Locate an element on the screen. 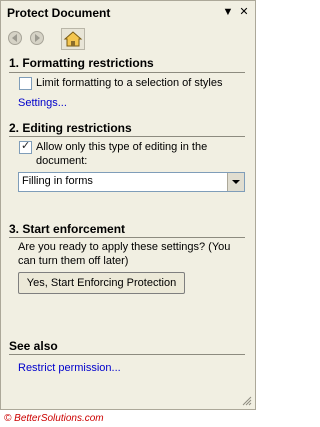 This screenshot has width=320, height=427. pane-title-bar: Protect Document ▼ ✕ is located at coordinates (128, 13).